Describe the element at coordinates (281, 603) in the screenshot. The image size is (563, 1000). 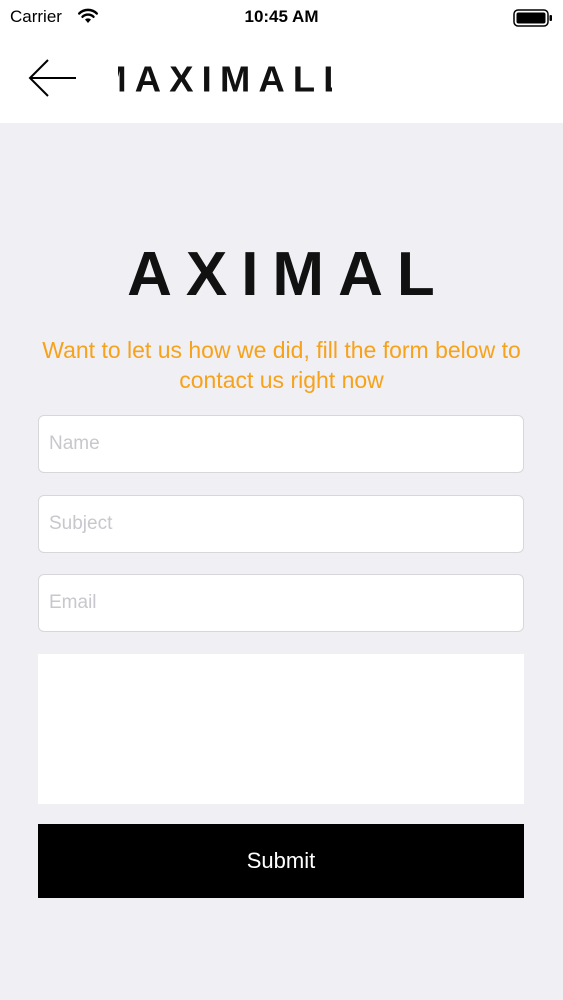
I see `email-field` at that location.